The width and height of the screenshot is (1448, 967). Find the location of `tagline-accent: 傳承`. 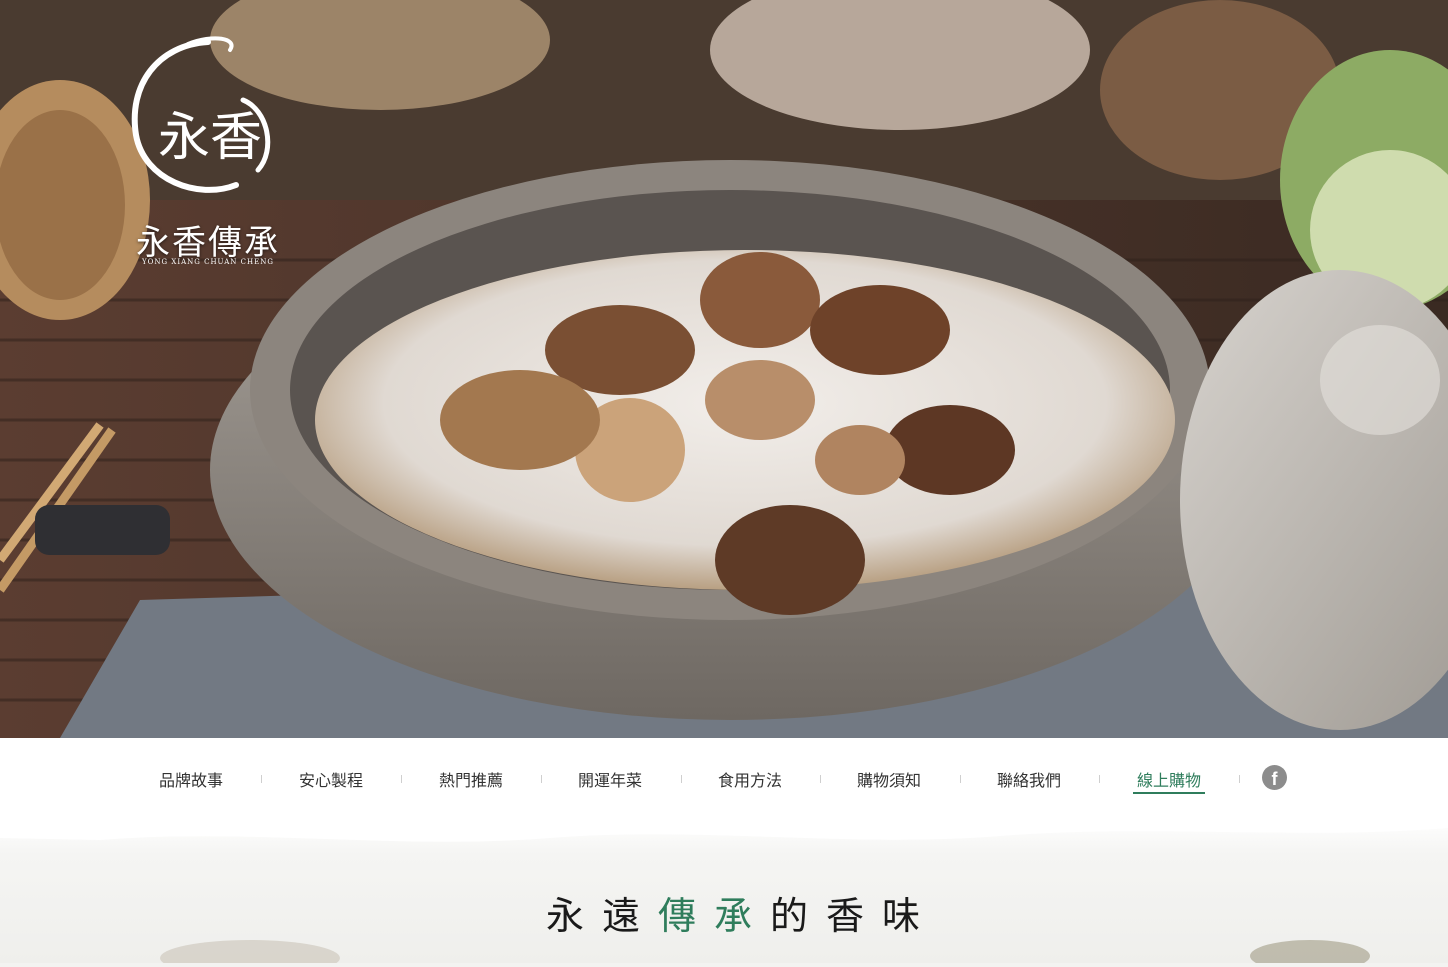

tagline-accent: 傳承 is located at coordinates (713, 916).